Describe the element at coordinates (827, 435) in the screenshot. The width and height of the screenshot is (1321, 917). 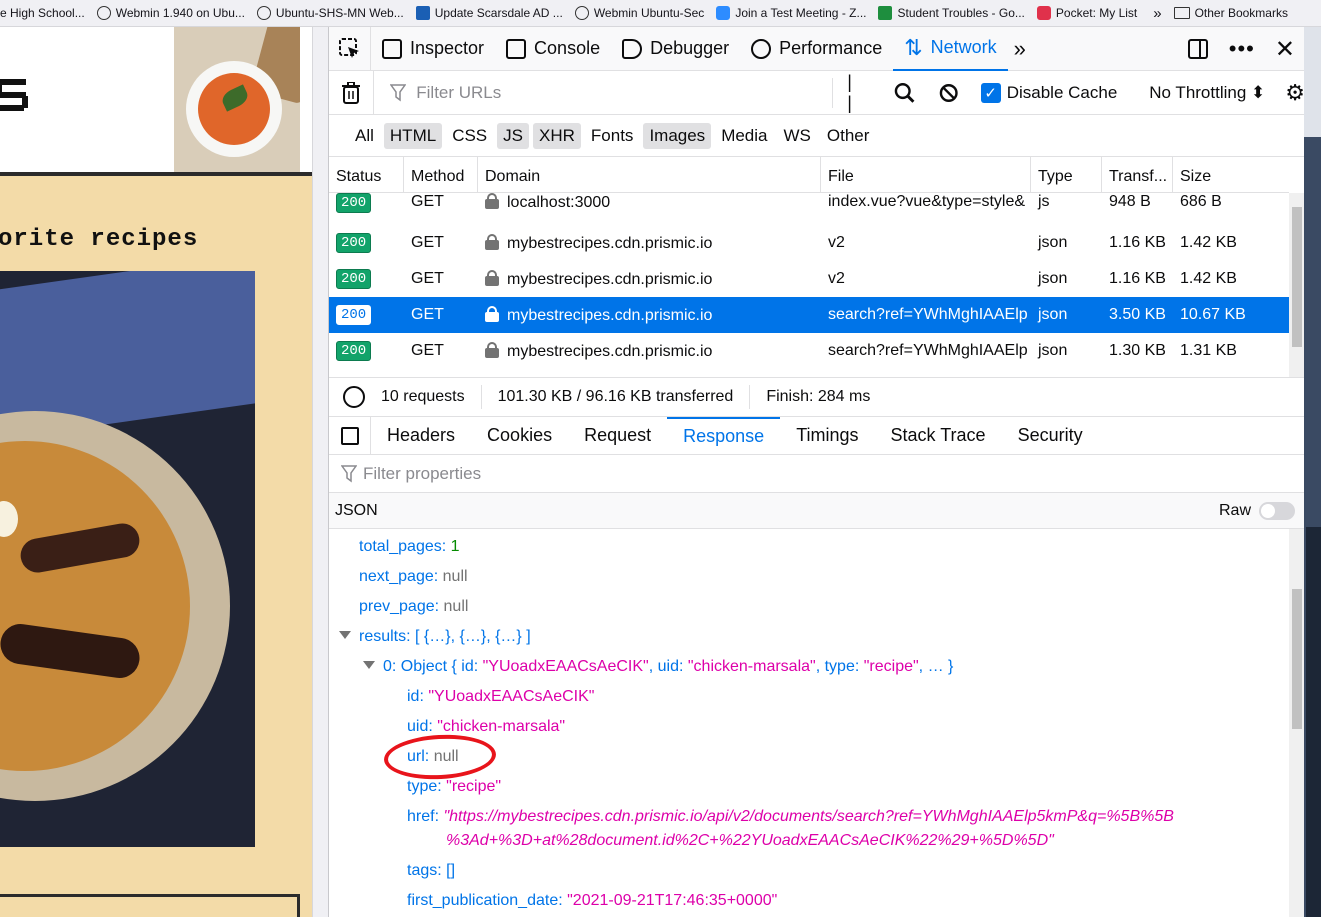
I see `tab-timings: Timings` at that location.